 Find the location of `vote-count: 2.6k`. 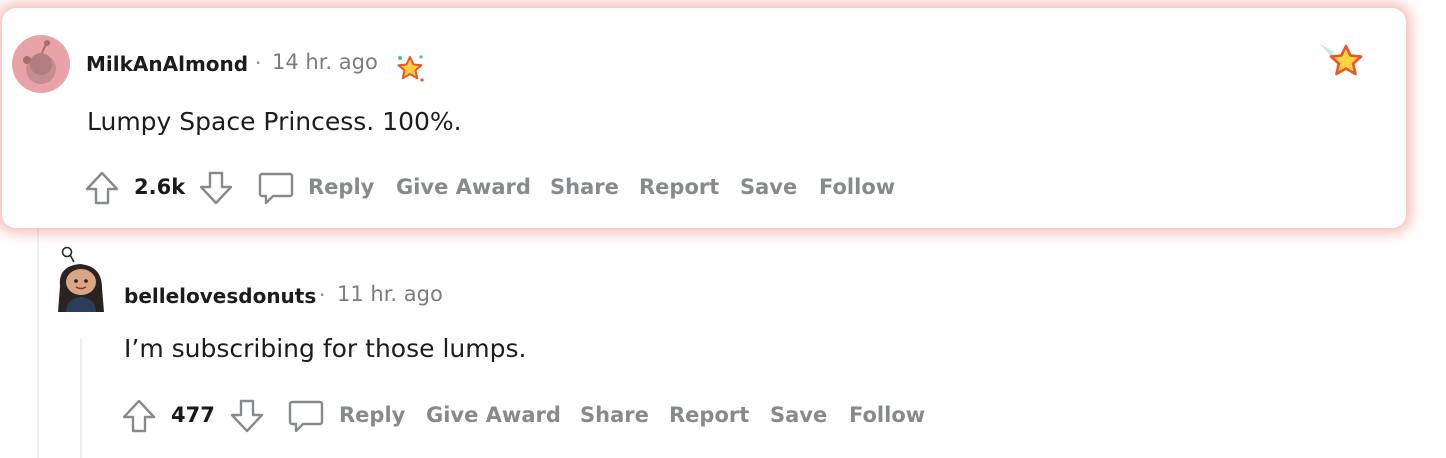

vote-count: 2.6k is located at coordinates (160, 187).